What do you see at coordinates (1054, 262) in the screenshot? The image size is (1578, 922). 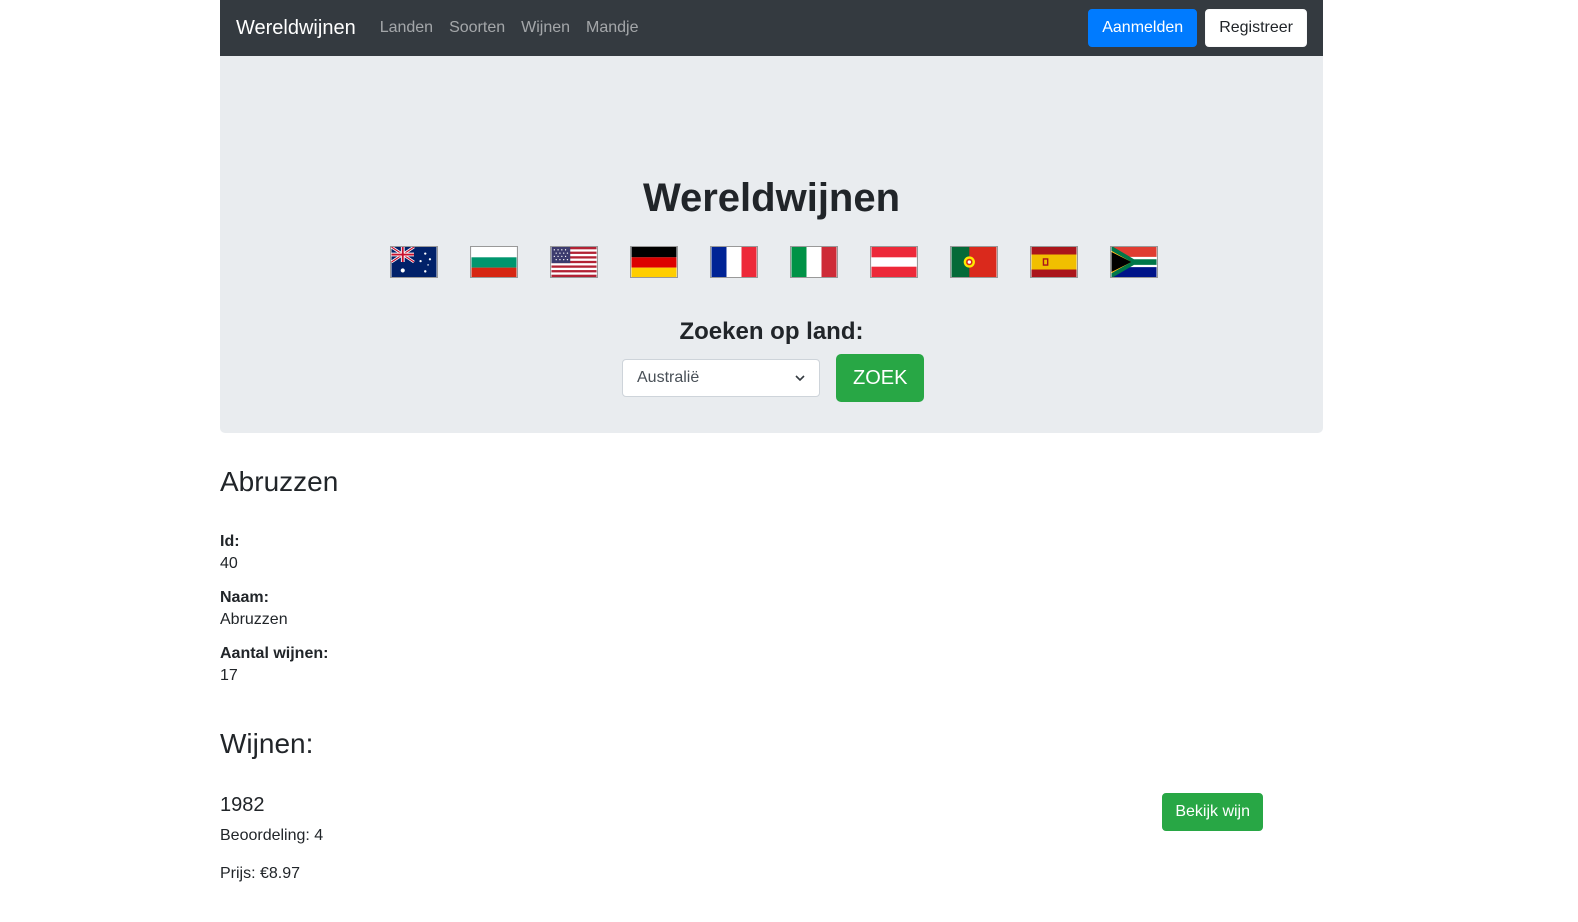 I see `spain-flag` at bounding box center [1054, 262].